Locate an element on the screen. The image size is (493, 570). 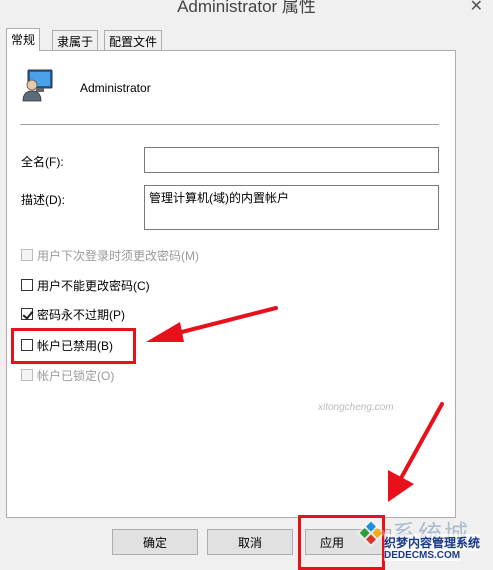
checkbox-account-locked: 帐户已锁定(O) is located at coordinates (67, 375).